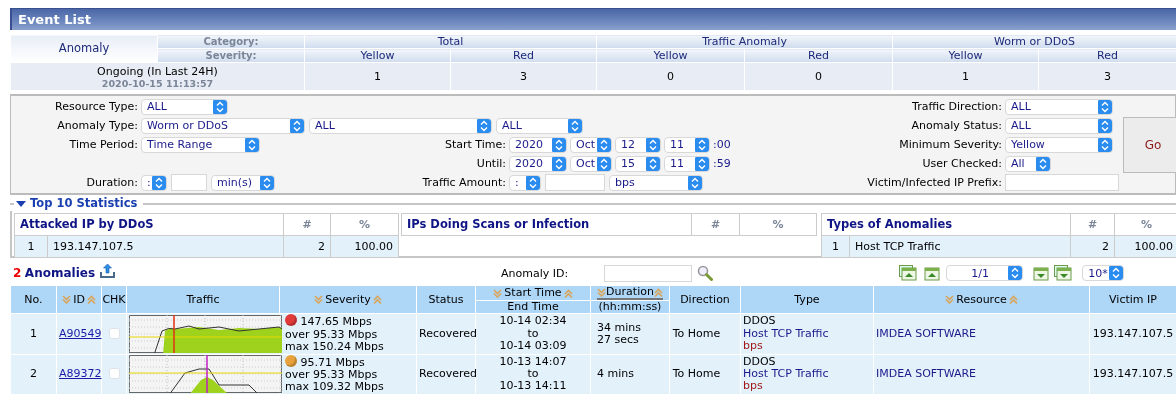  Describe the element at coordinates (200, 144) in the screenshot. I see `dropdown: Time Range` at that location.